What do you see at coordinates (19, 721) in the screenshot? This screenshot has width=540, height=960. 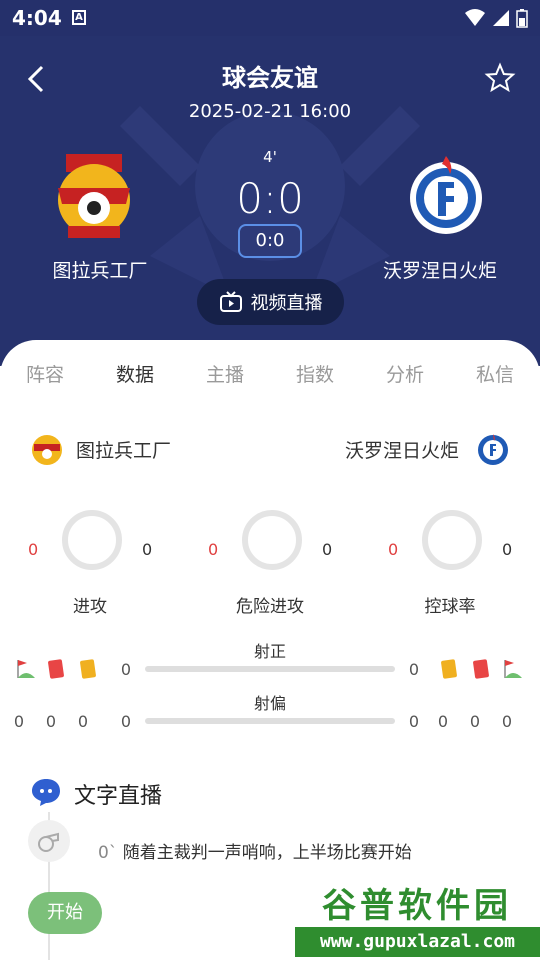 I see `home-corners-count: 0` at bounding box center [19, 721].